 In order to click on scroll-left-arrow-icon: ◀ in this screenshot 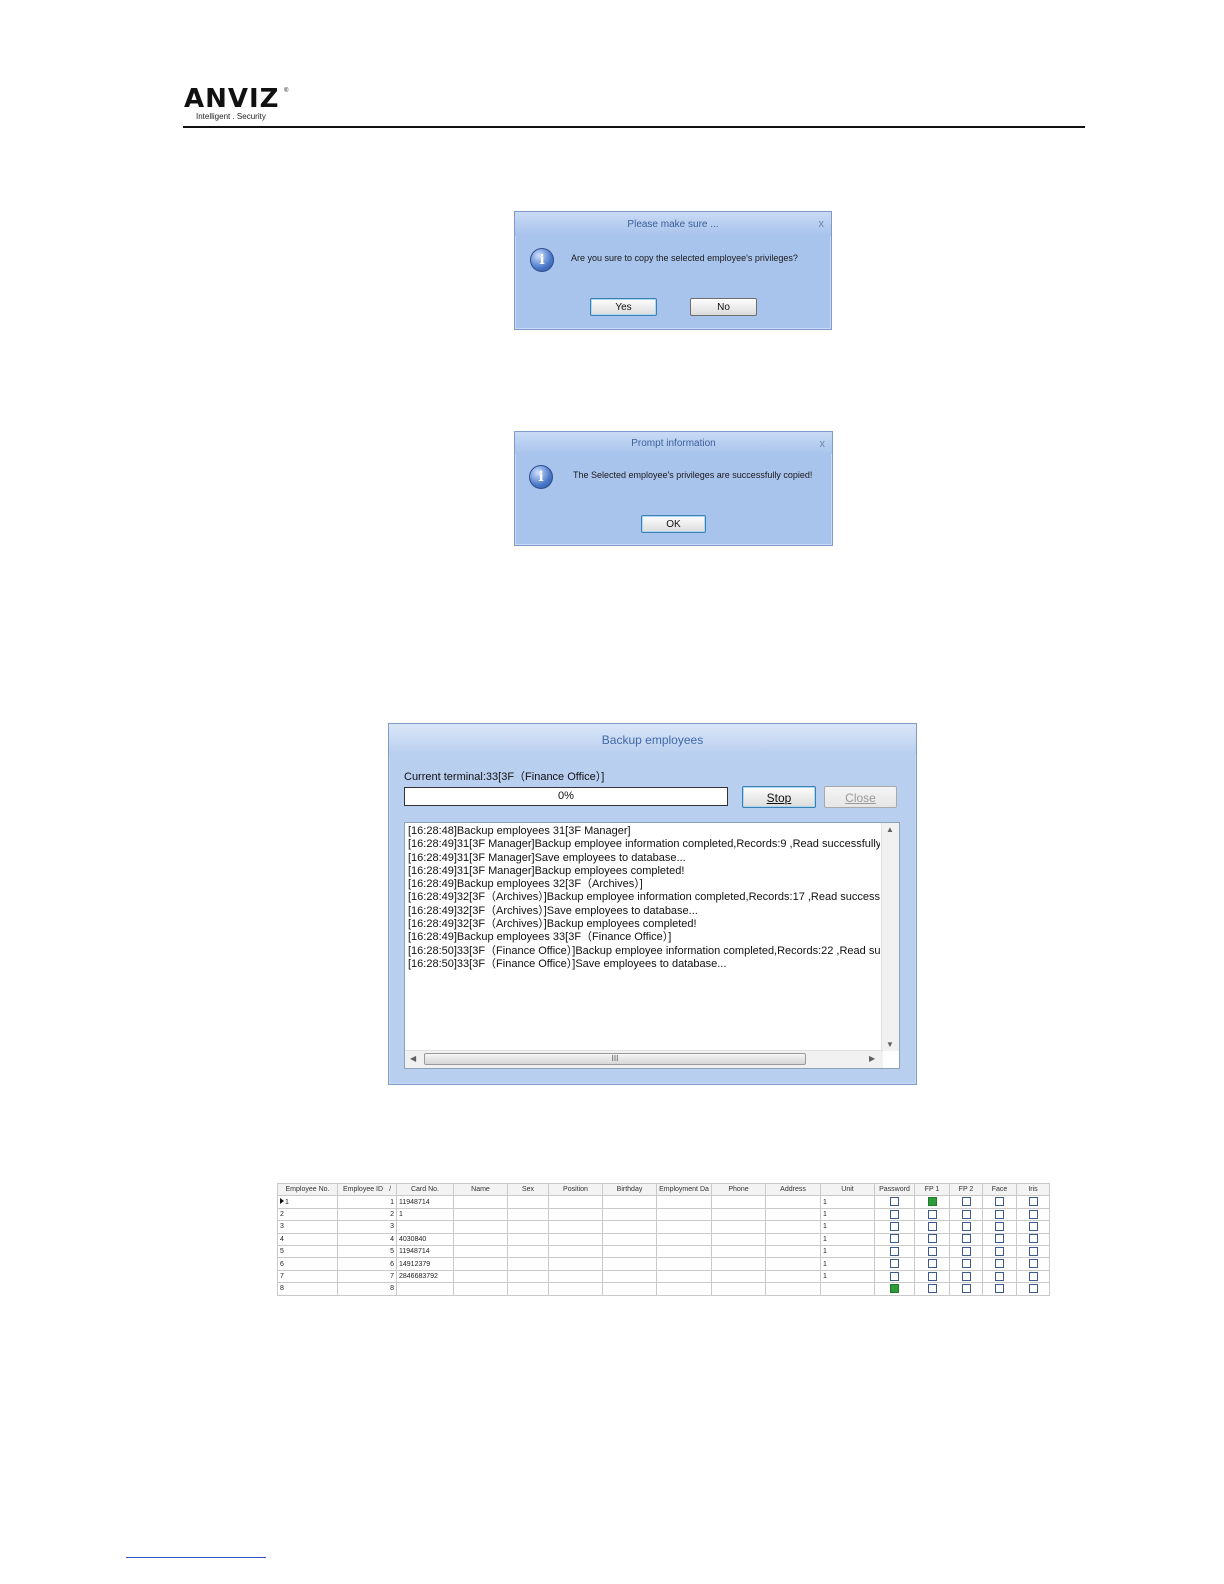, I will do `click(413, 1058)`.